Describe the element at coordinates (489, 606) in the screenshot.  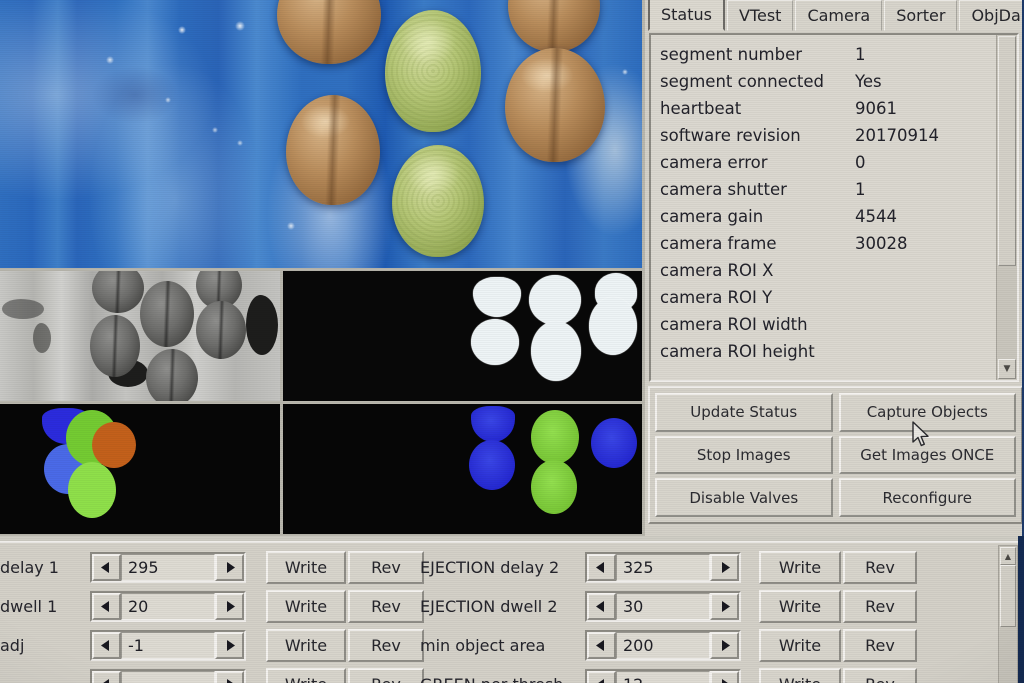
I see `param-label: EJECTION dwell 2` at that location.